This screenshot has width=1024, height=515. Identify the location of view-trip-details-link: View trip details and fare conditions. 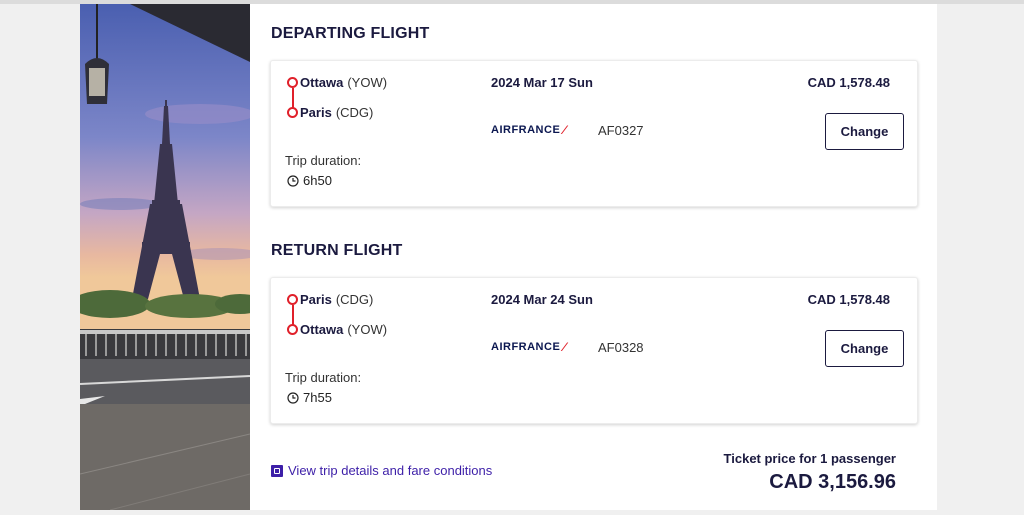
(381, 470).